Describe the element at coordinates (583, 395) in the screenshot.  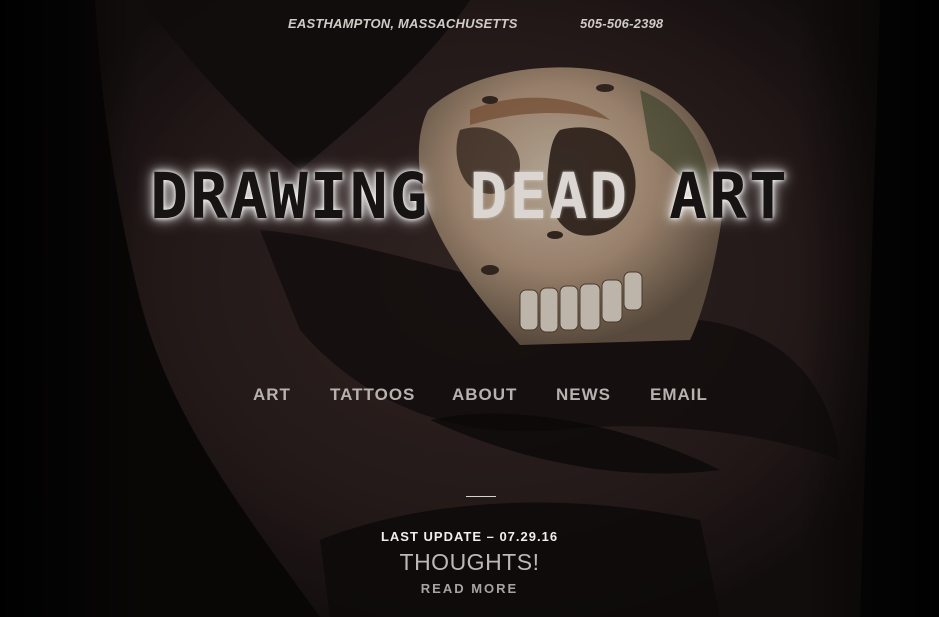
I see `nav-item-news: NEWS` at that location.